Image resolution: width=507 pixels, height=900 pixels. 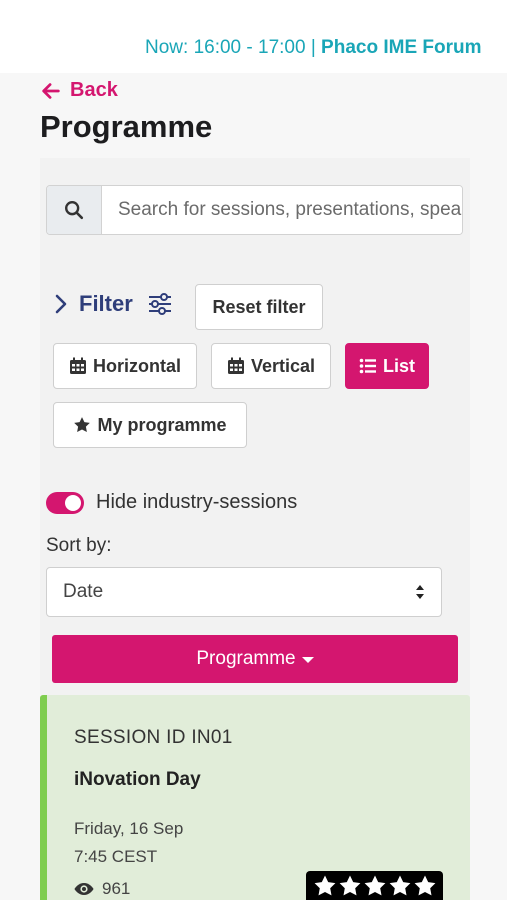 I want to click on programme-dropdown-button: Programme, so click(x=255, y=659).